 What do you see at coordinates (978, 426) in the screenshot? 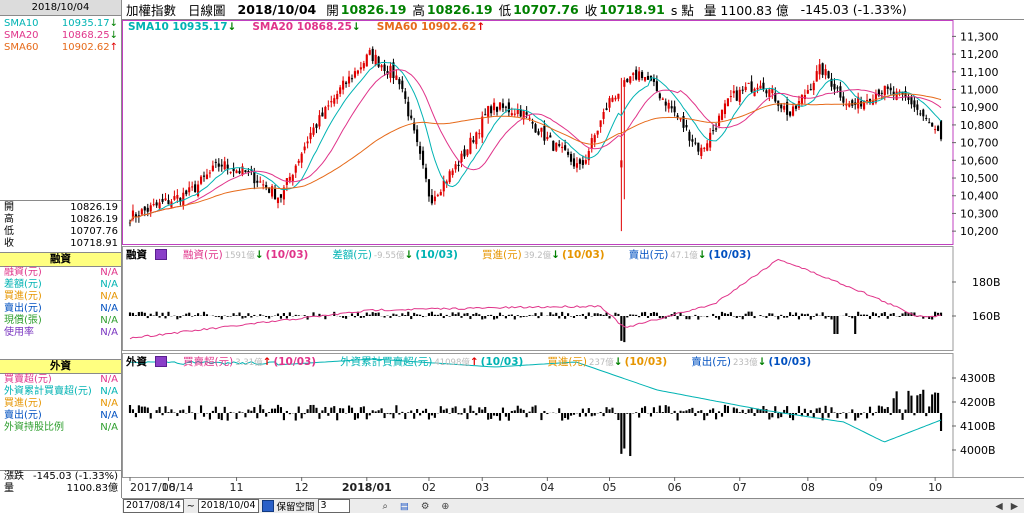
I see `foreign-y-tick-label: 4100B` at bounding box center [978, 426].